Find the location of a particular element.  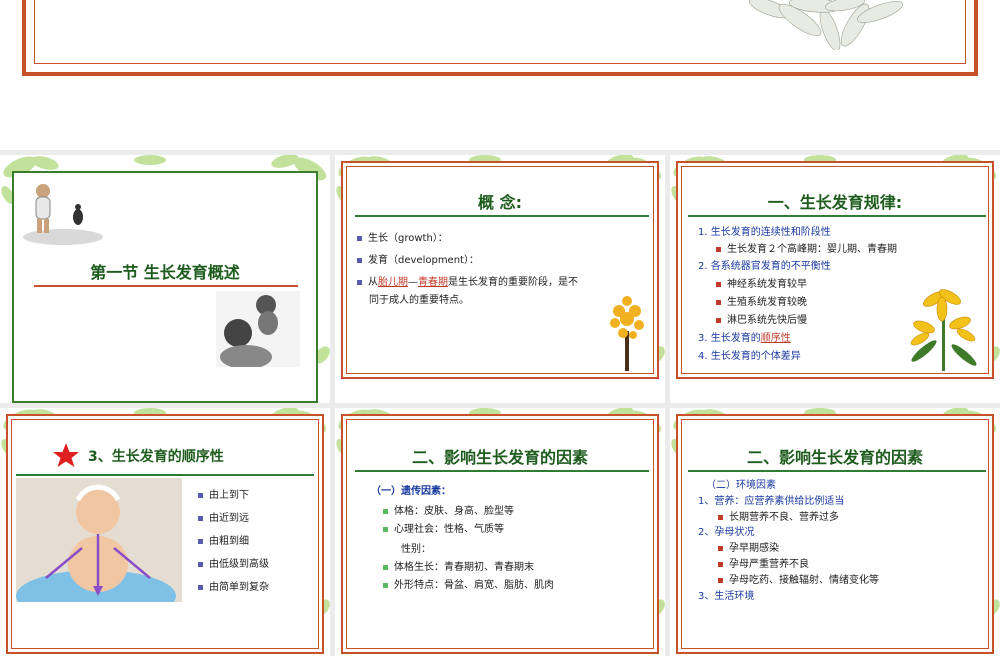

slide6-item-1a: 长期营养不良、营养过多 is located at coordinates (778, 515).